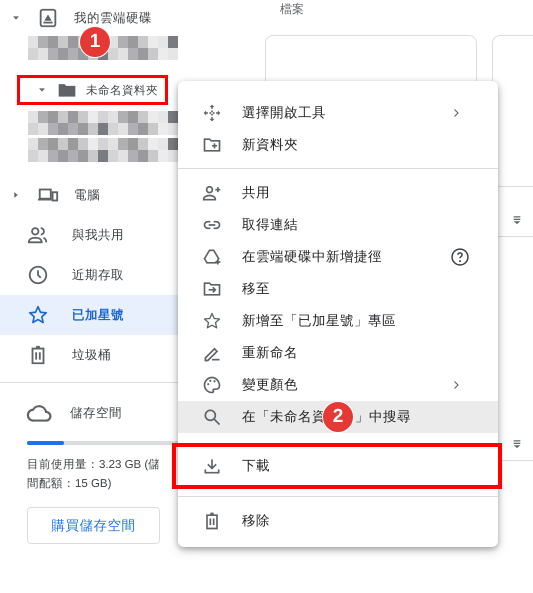  Describe the element at coordinates (38, 275) in the screenshot. I see `clock-icon` at that location.